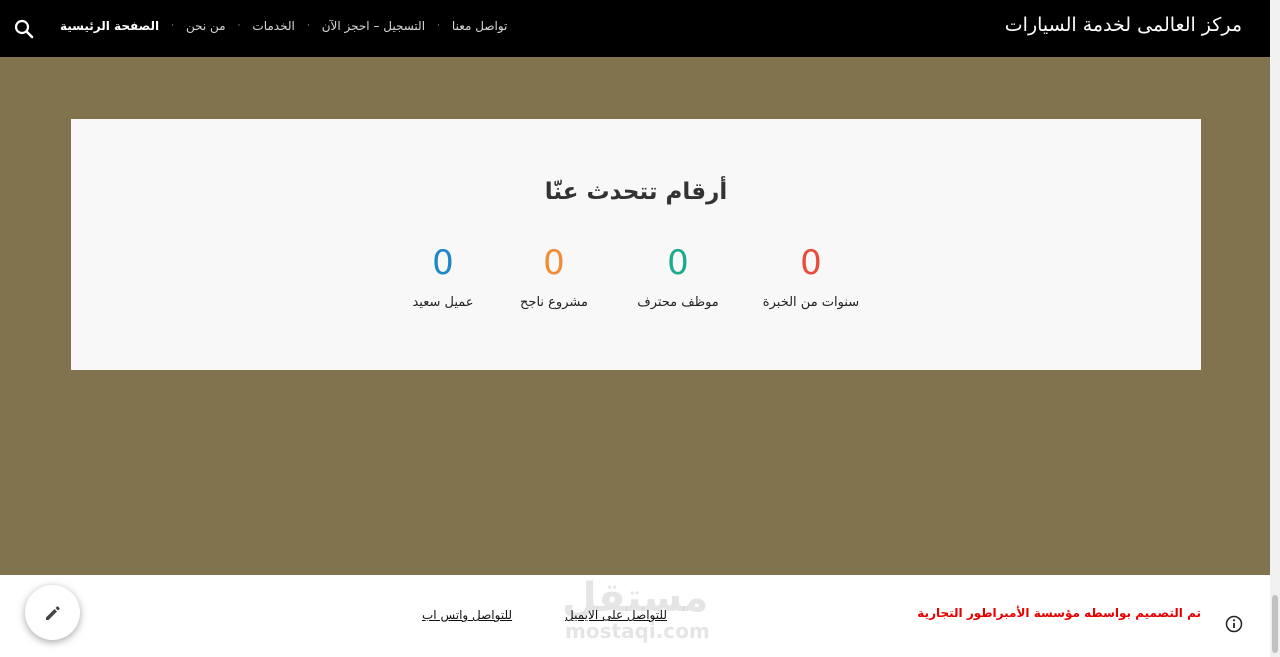 Image resolution: width=1280 pixels, height=657 pixels. What do you see at coordinates (616, 615) in the screenshot?
I see `email-contact-link: للتواصل على الايميل` at bounding box center [616, 615].